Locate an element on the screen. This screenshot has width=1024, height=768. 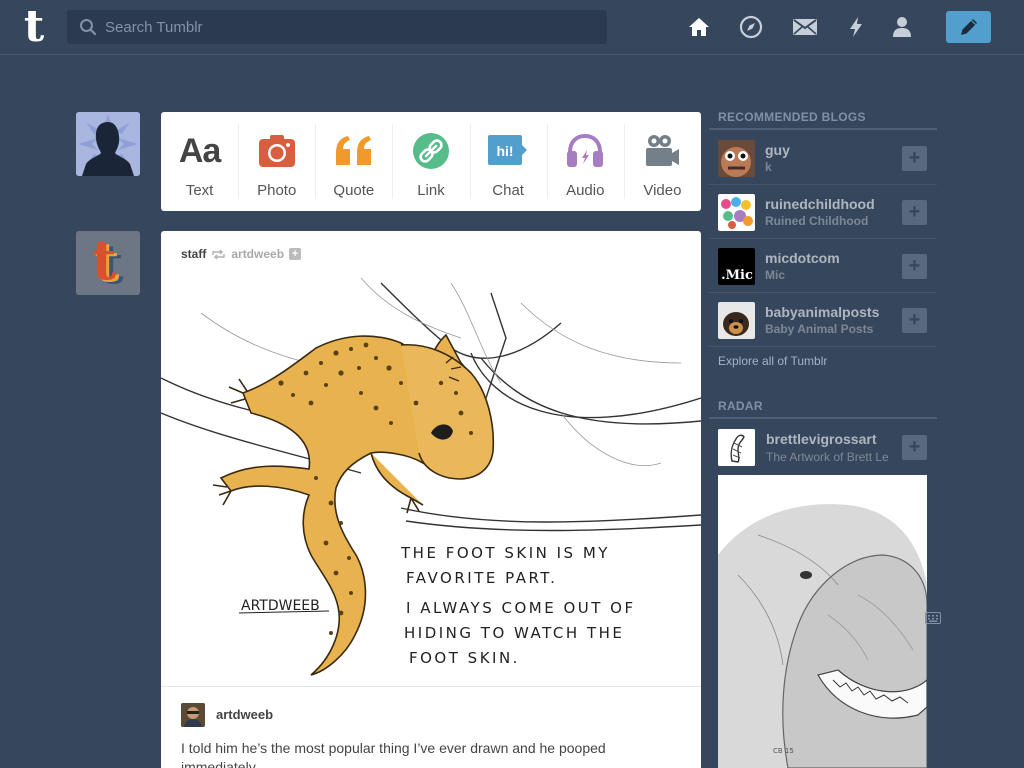
search-input is located at coordinates (350, 27).